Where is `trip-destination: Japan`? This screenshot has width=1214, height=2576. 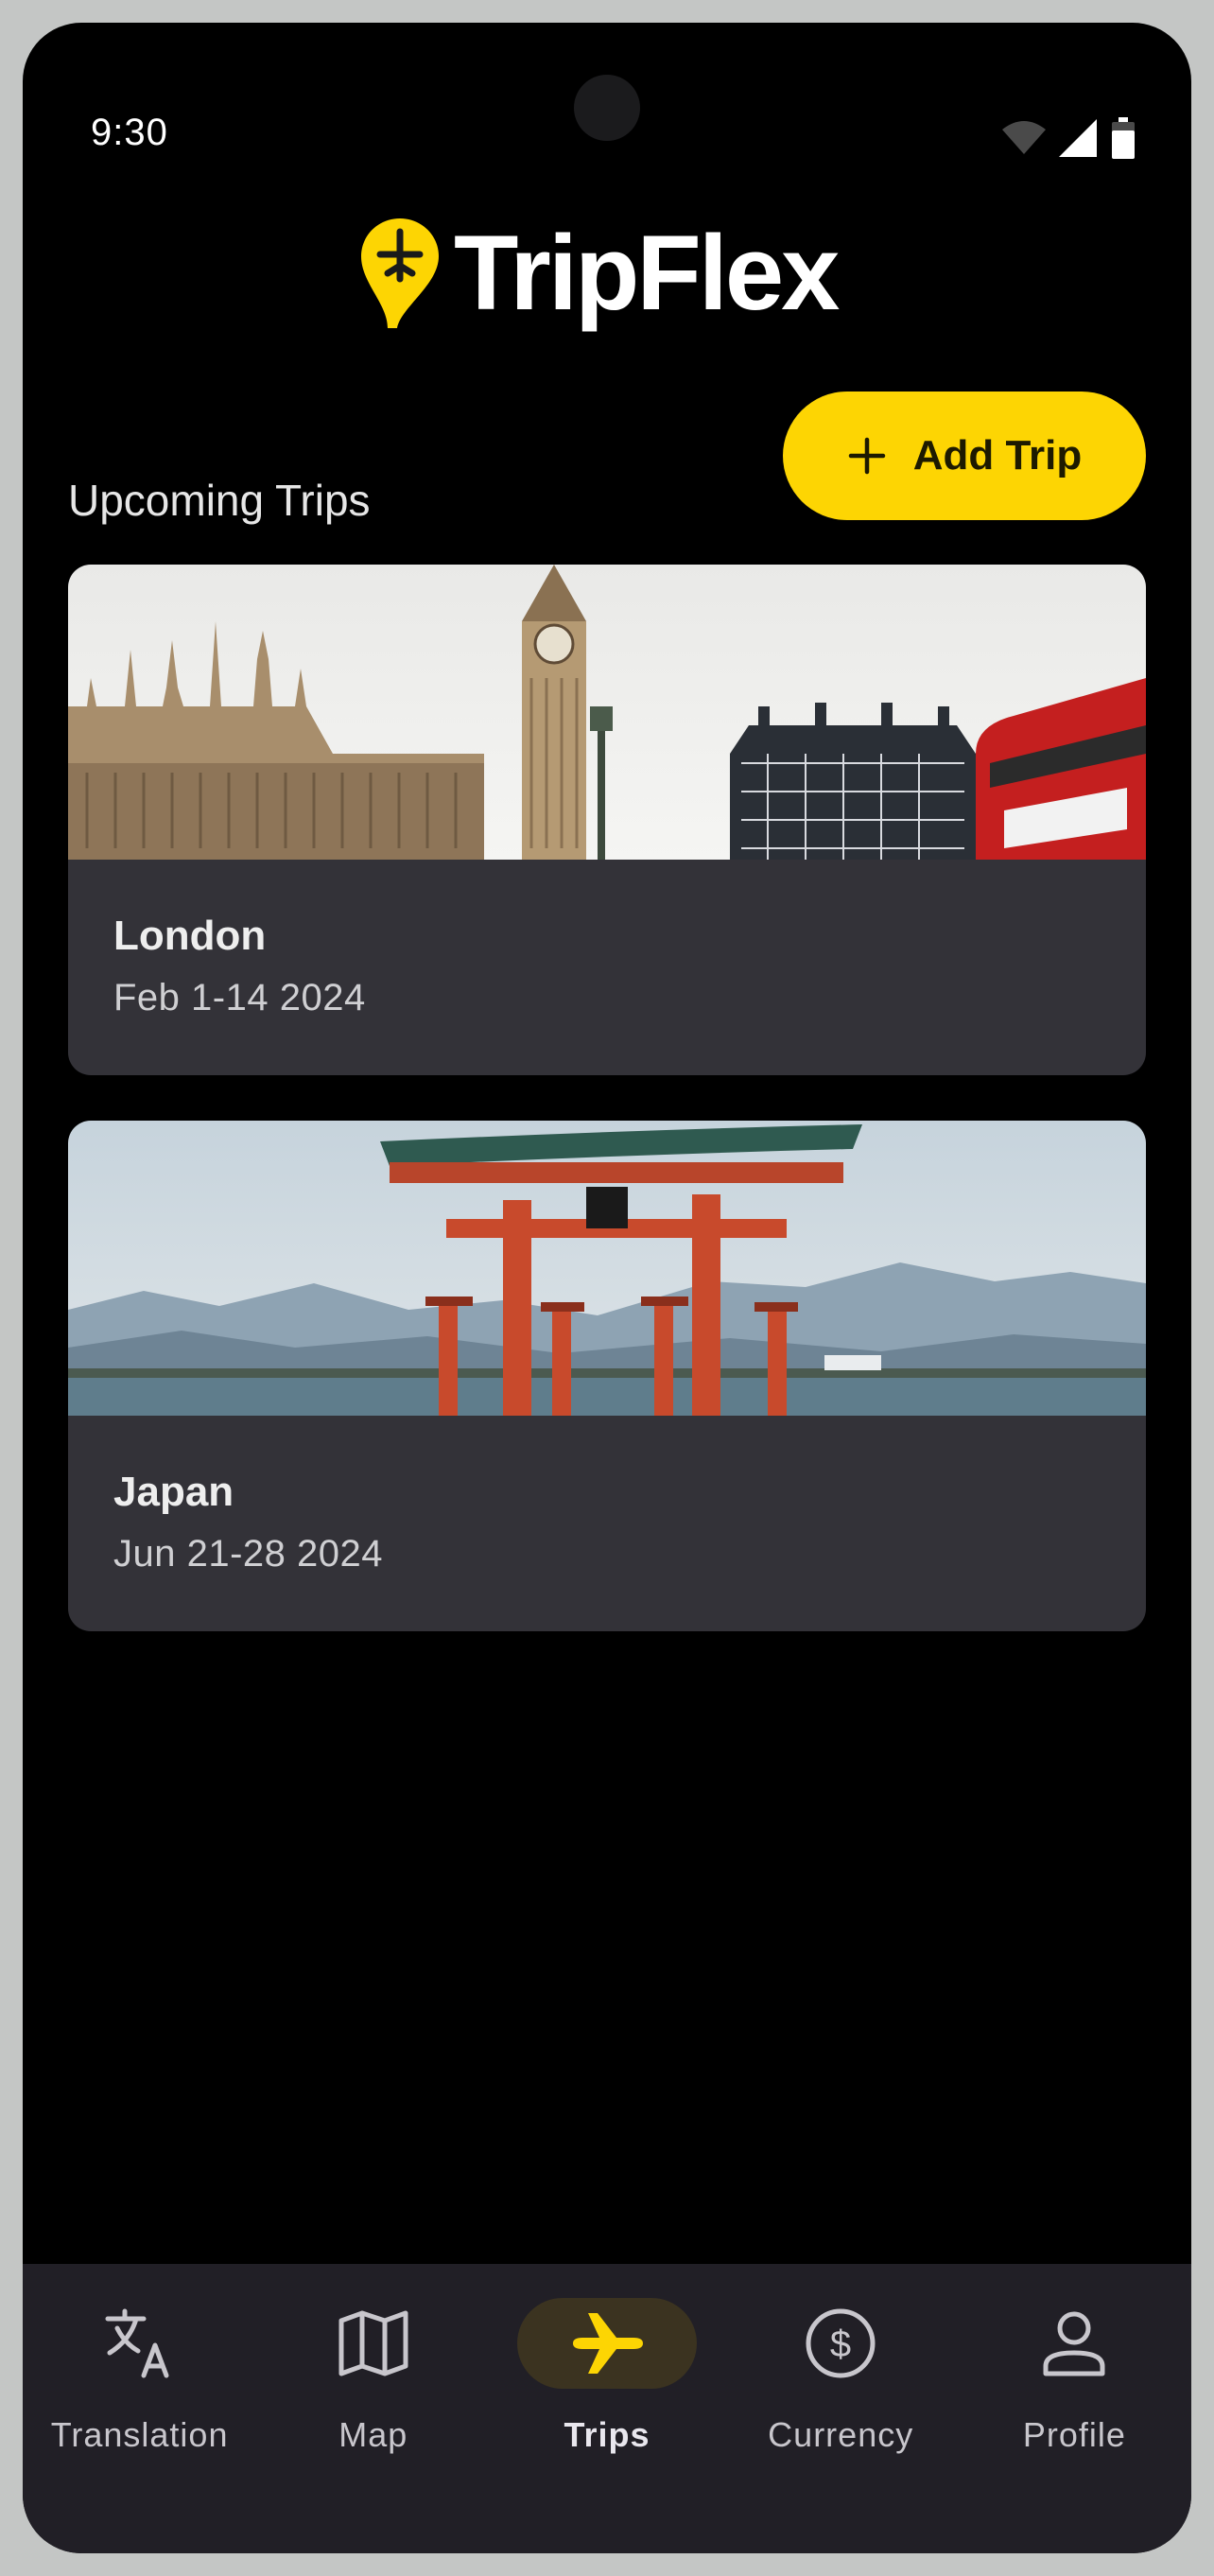 trip-destination: Japan is located at coordinates (173, 1492).